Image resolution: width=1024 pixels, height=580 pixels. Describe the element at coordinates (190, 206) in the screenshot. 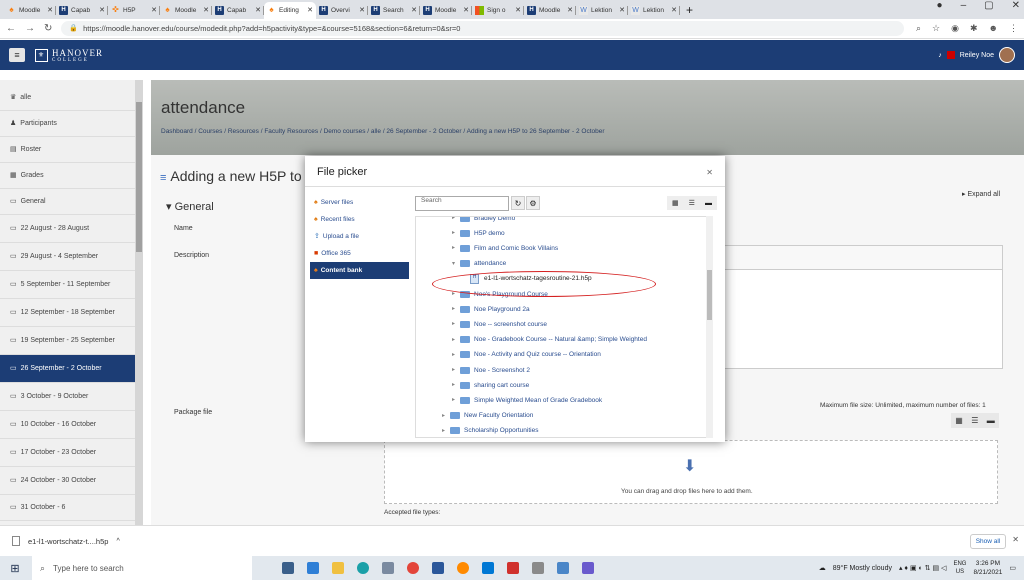

I see `general-section-toggle: ▾ General` at that location.